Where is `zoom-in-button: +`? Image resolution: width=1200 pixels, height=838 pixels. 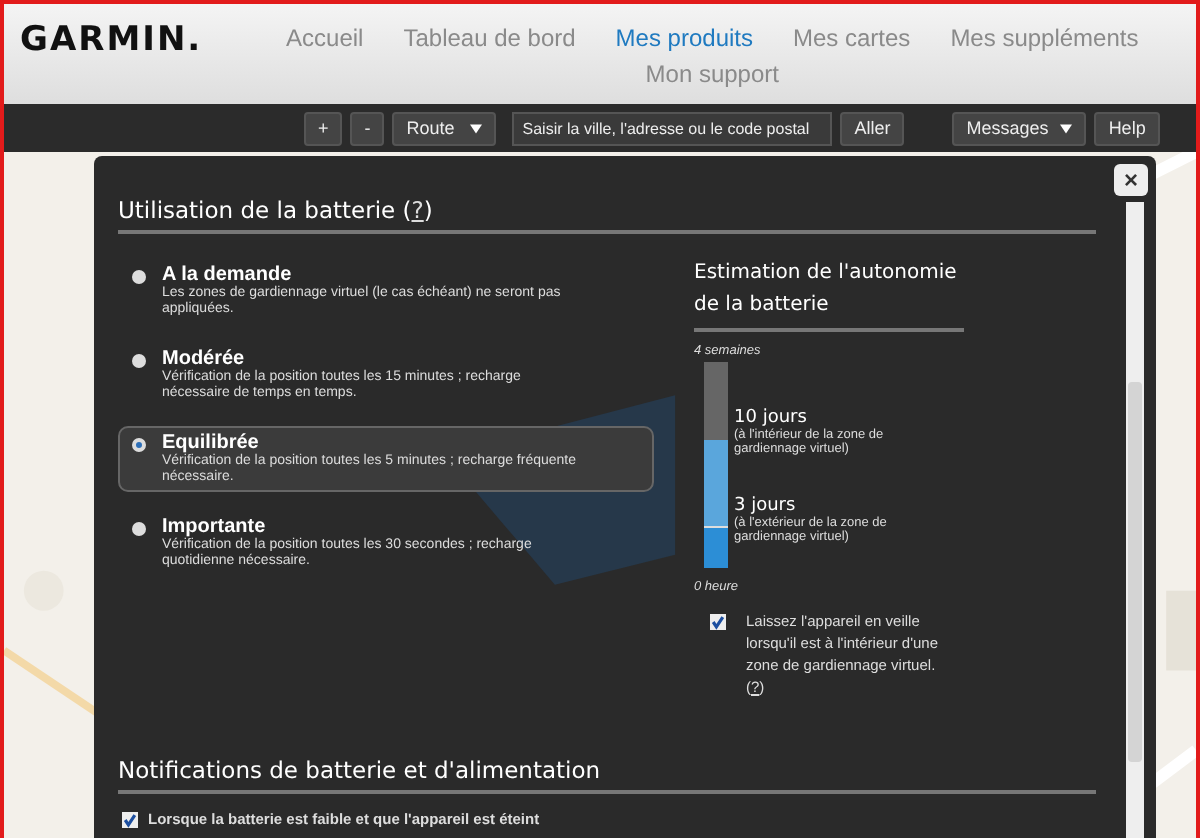
zoom-in-button: + is located at coordinates (323, 128).